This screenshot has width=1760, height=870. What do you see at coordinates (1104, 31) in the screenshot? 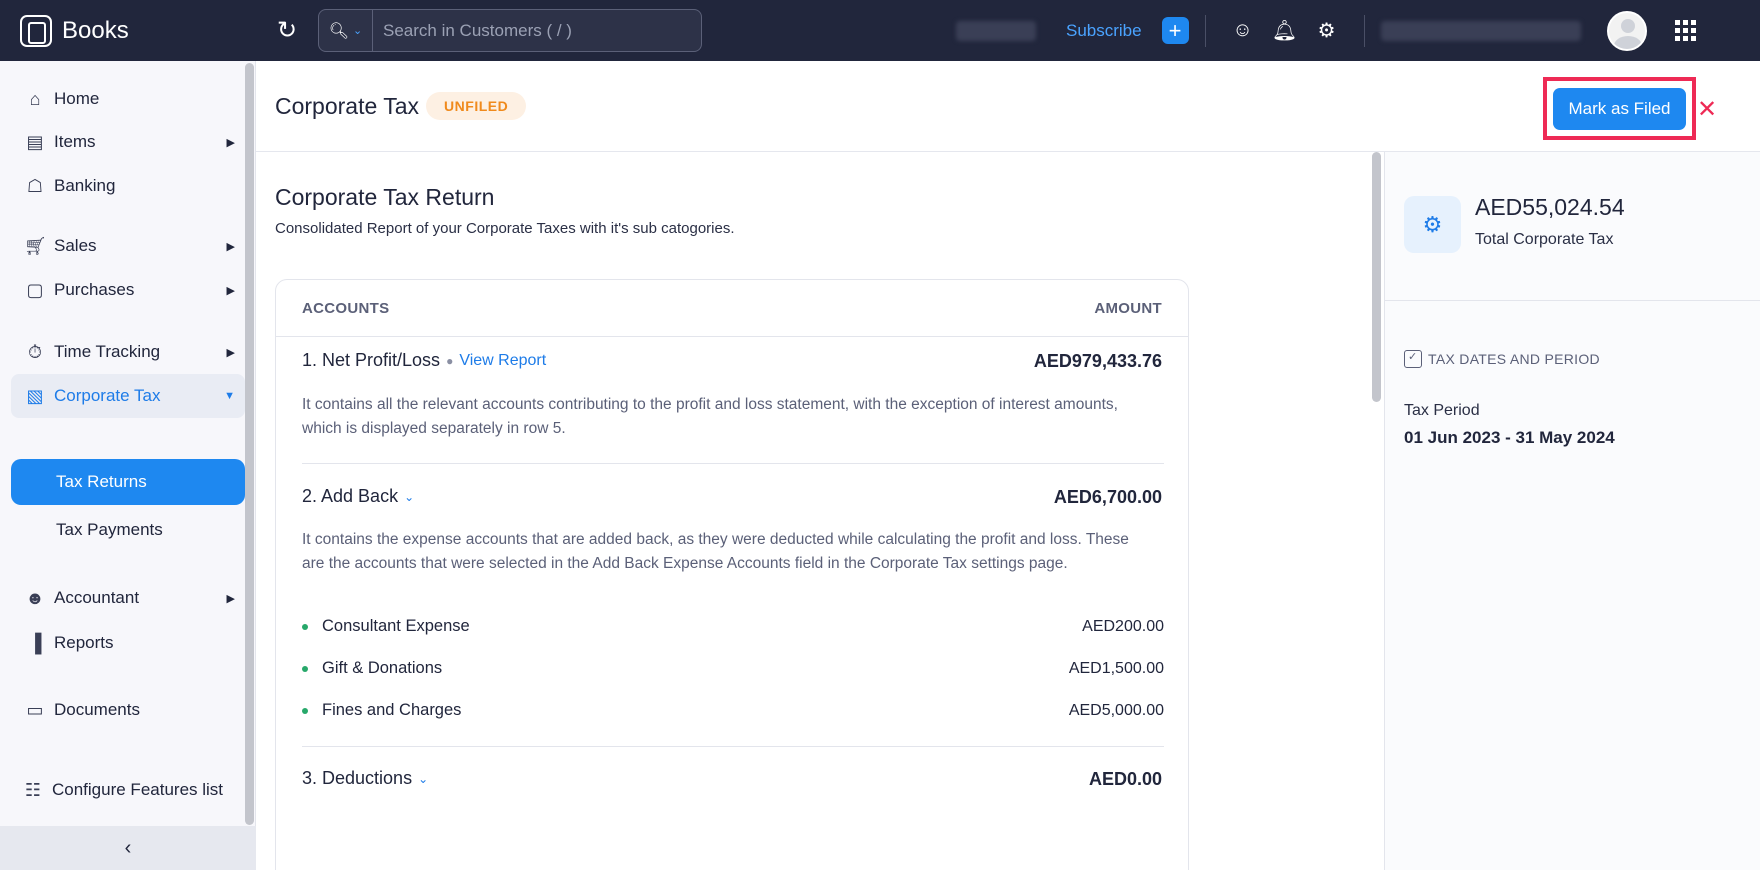
I see `subscribe-link: Subscribe` at bounding box center [1104, 31].